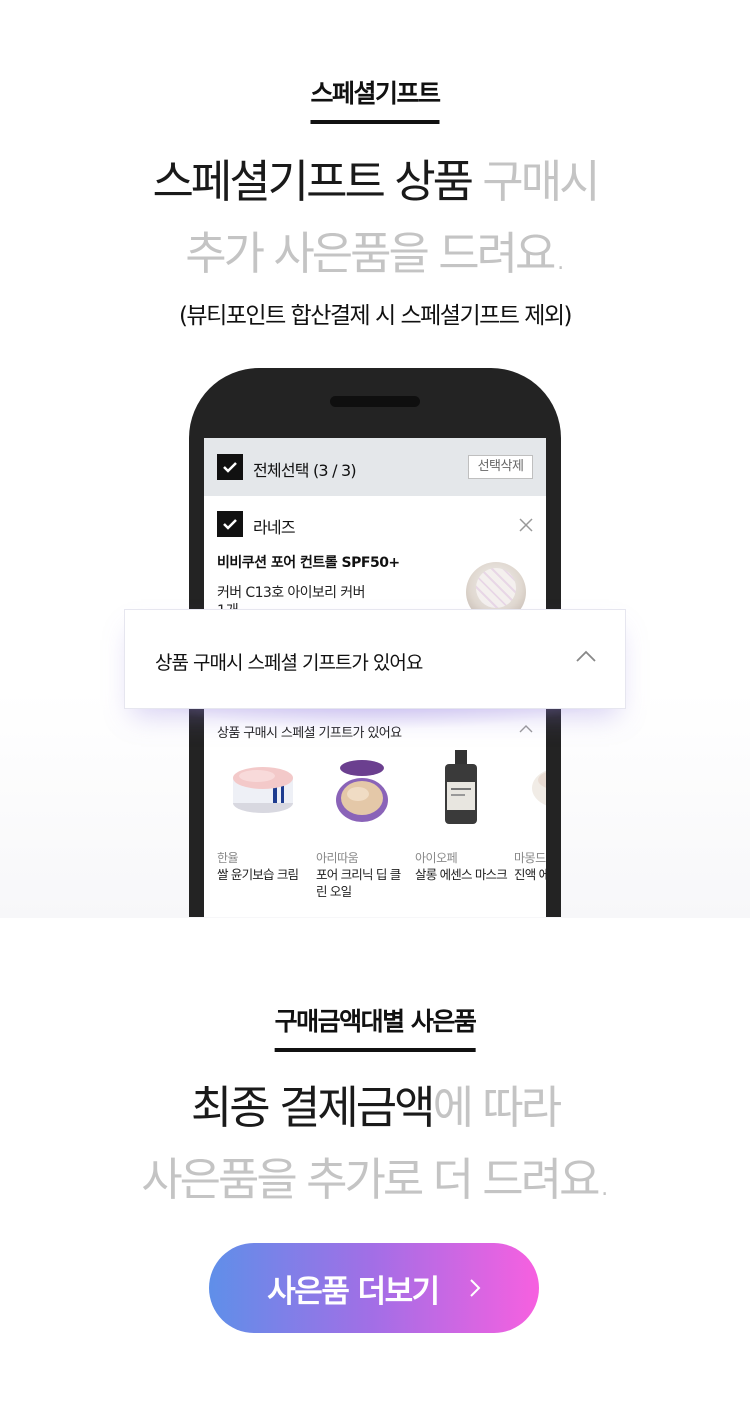 The height and width of the screenshot is (1413, 750). I want to click on cart-item-option: 커버 C13호 아이보리 커버, so click(291, 593).